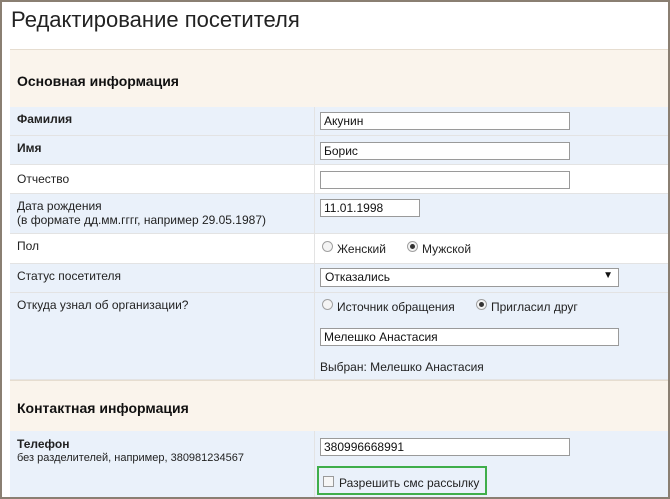 The image size is (670, 499). I want to click on phone-input: 380996668991, so click(445, 447).